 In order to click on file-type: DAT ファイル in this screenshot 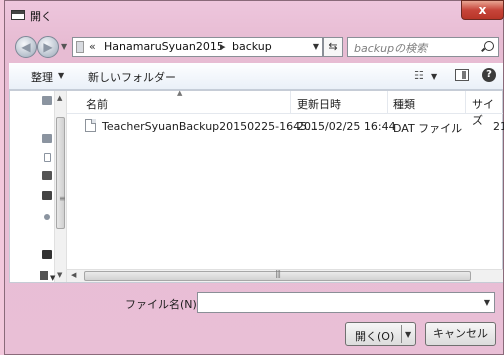, I will do `click(428, 128)`.